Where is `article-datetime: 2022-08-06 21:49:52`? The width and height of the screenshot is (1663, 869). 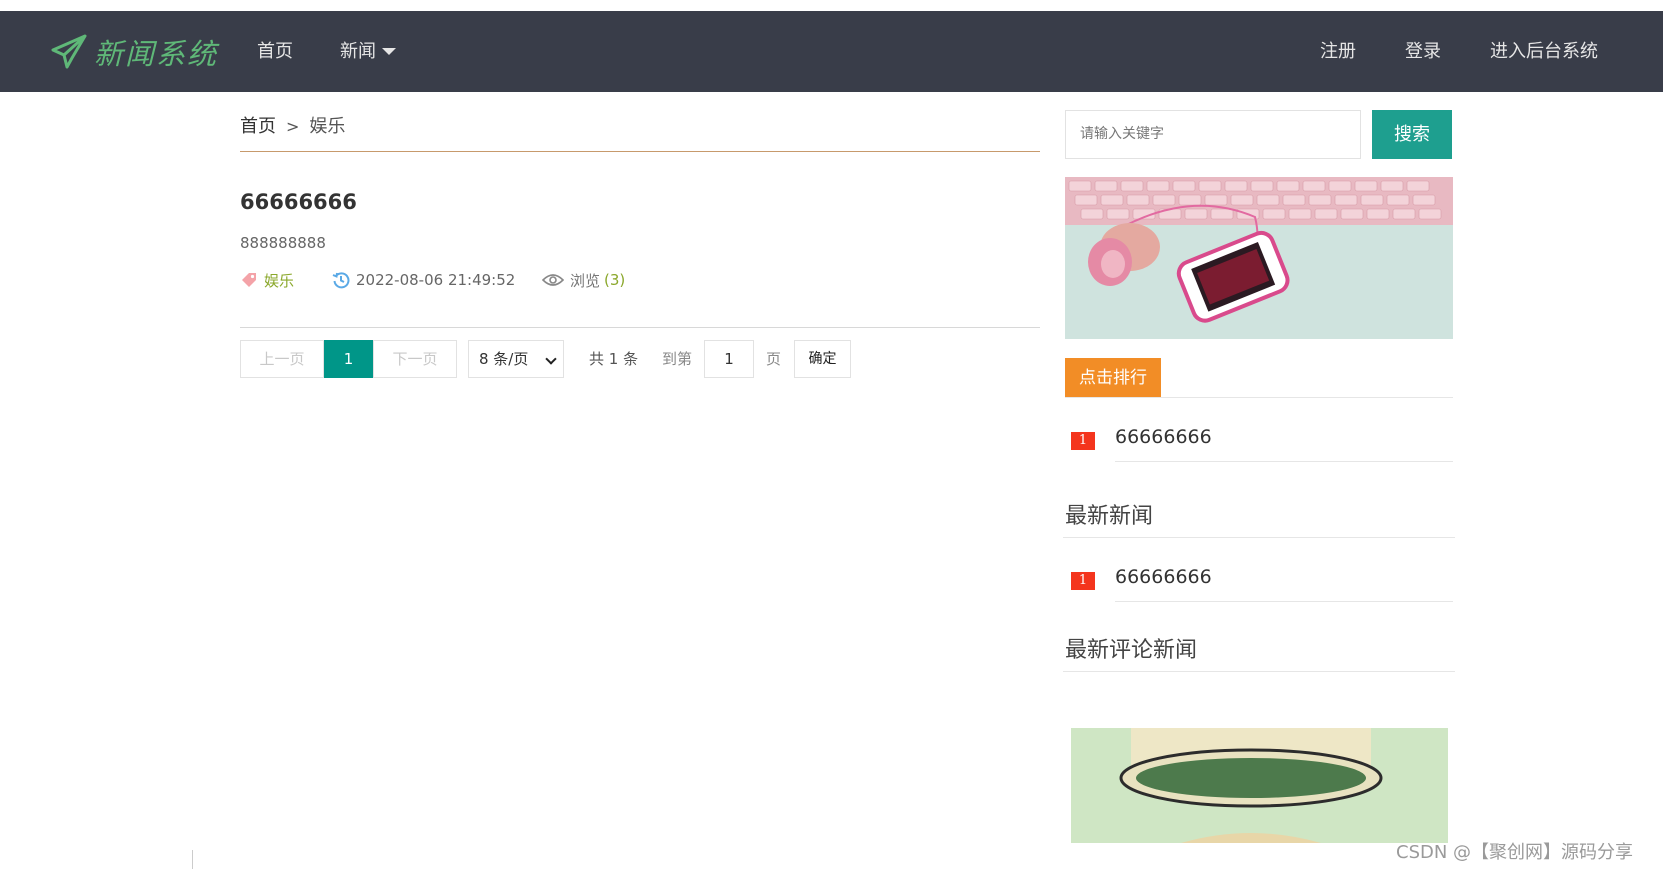 article-datetime: 2022-08-06 21:49:52 is located at coordinates (423, 280).